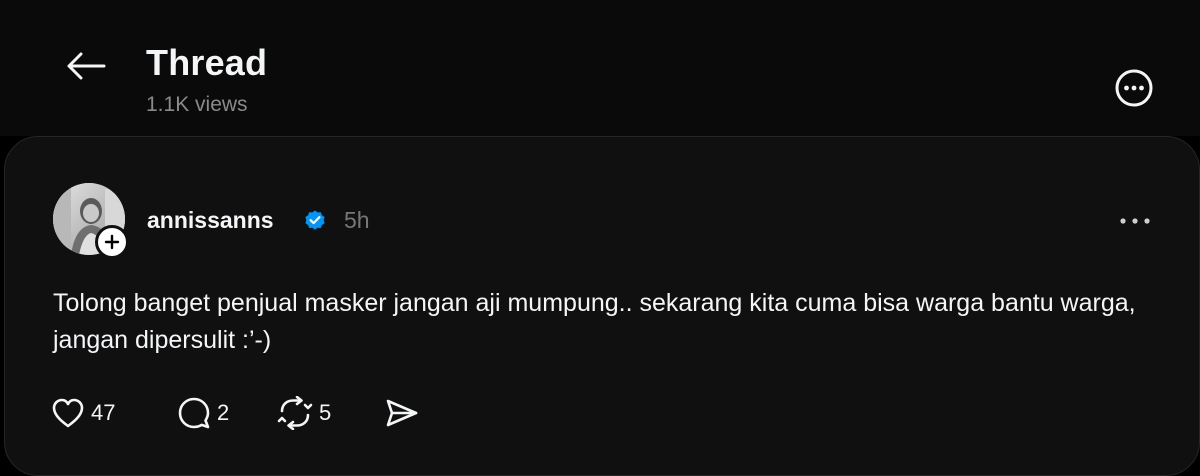 The image size is (1200, 476). Describe the element at coordinates (223, 412) in the screenshot. I see `reply-count: 2` at that location.